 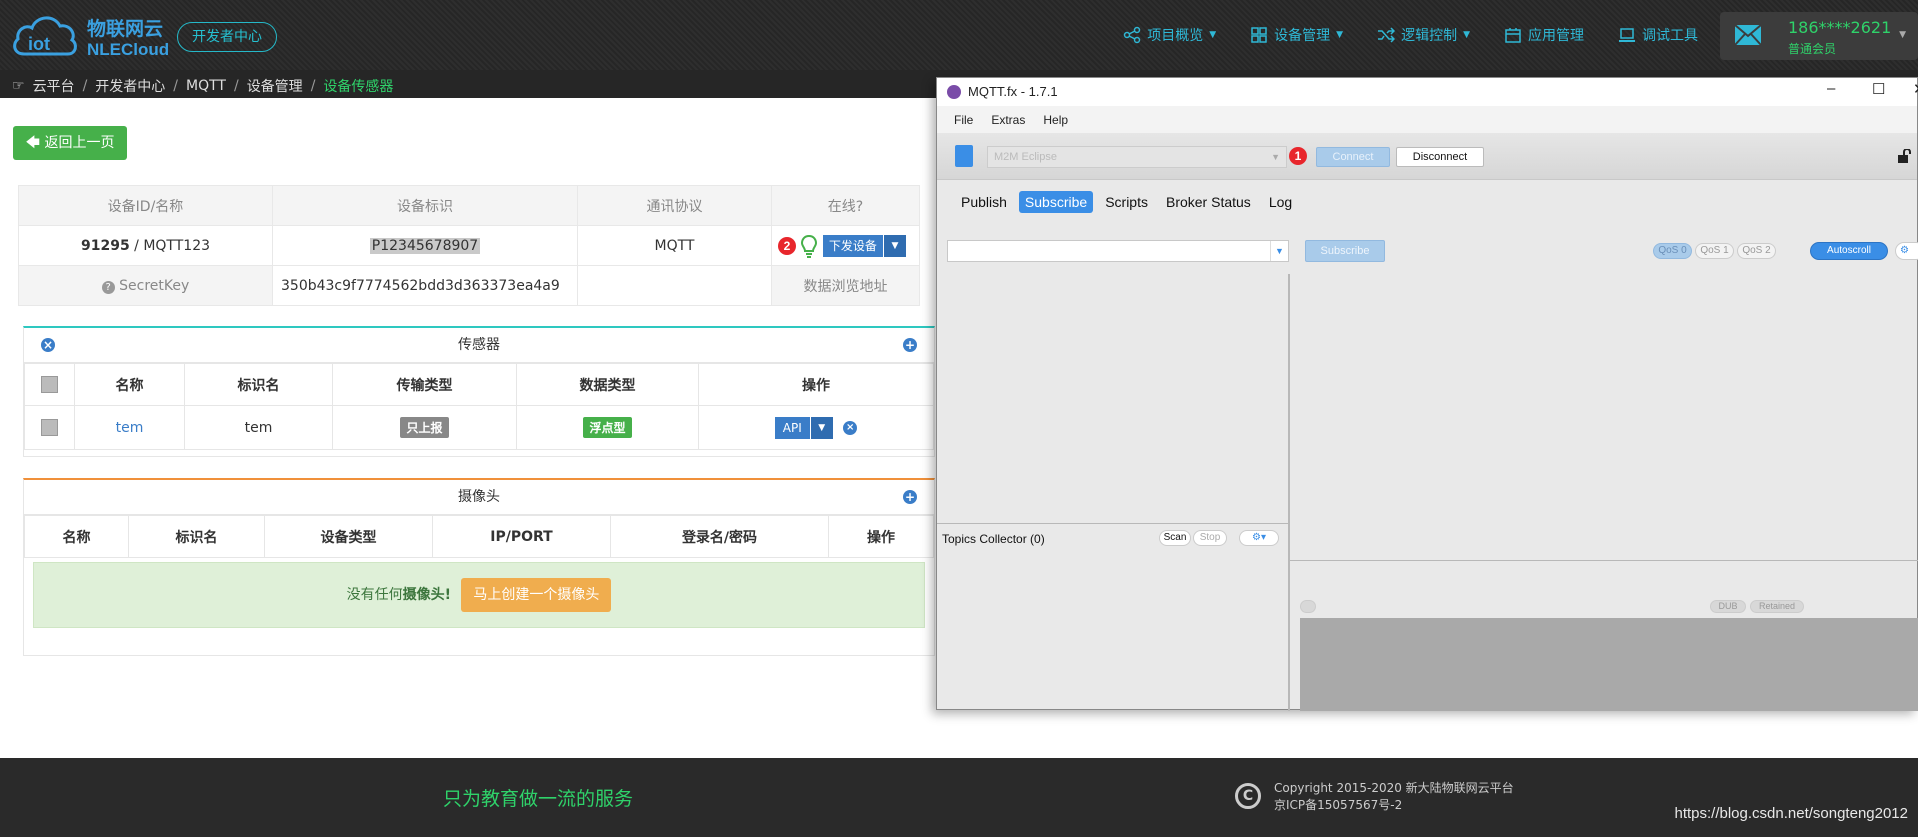 What do you see at coordinates (1175, 538) in the screenshot?
I see `scan-button: Scan` at bounding box center [1175, 538].